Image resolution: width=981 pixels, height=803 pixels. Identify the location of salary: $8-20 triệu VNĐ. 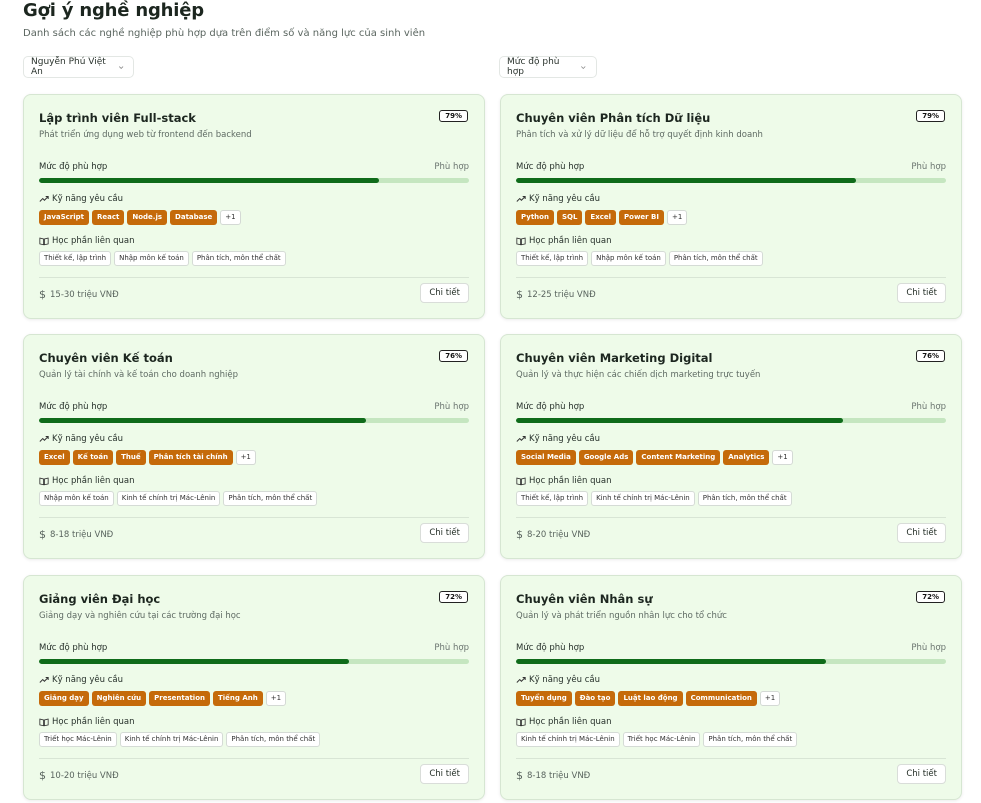
(553, 534).